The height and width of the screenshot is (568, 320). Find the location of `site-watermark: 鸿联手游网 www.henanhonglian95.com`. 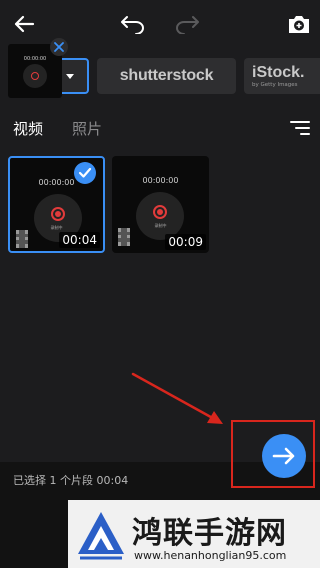

site-watermark: 鸿联手游网 www.henanhonglian95.com is located at coordinates (194, 534).